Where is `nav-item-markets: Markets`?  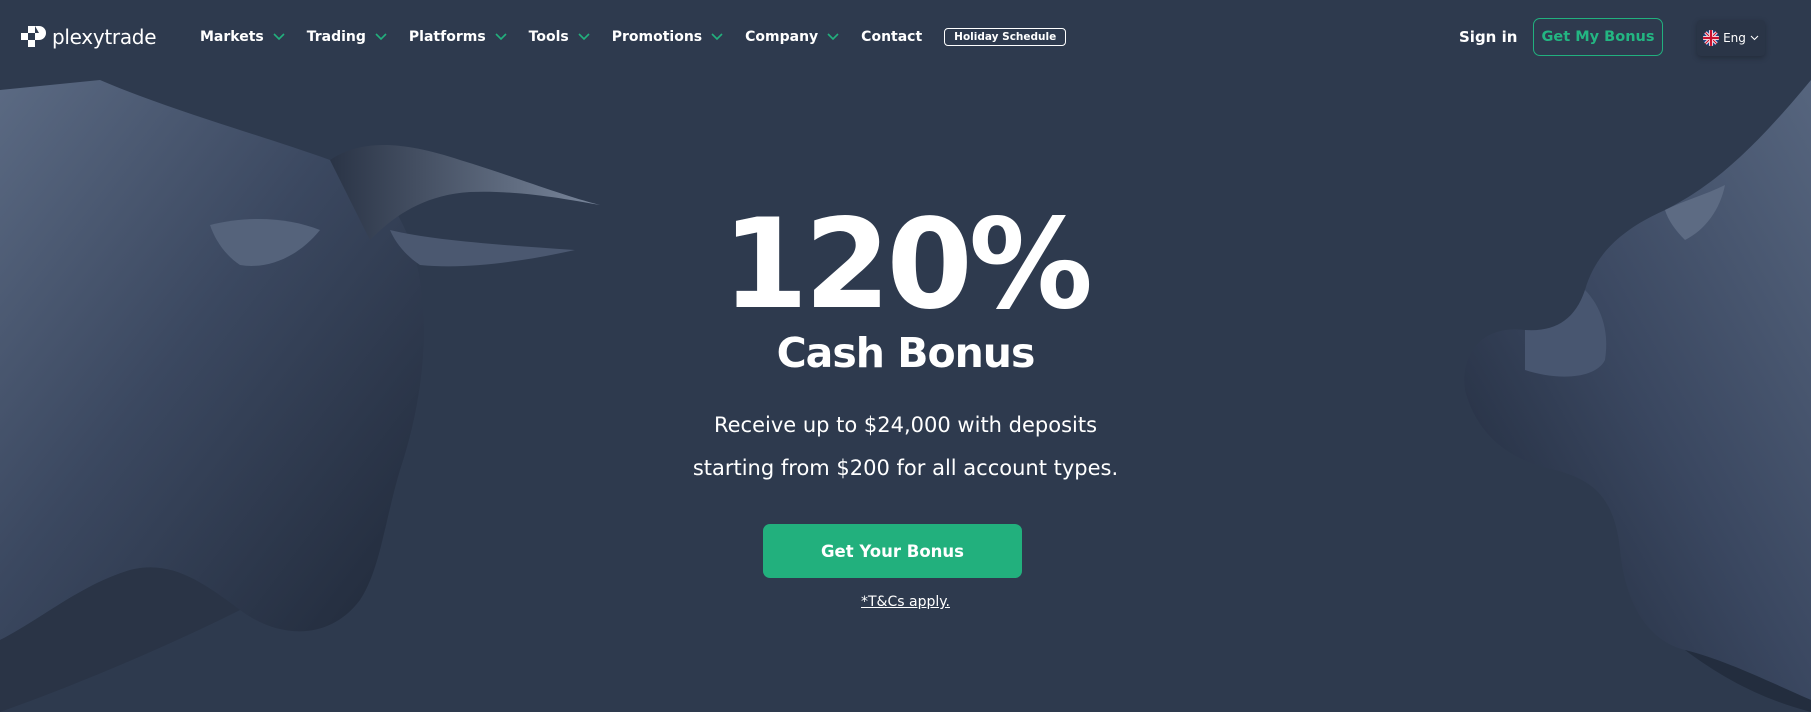
nav-item-markets: Markets is located at coordinates (242, 37).